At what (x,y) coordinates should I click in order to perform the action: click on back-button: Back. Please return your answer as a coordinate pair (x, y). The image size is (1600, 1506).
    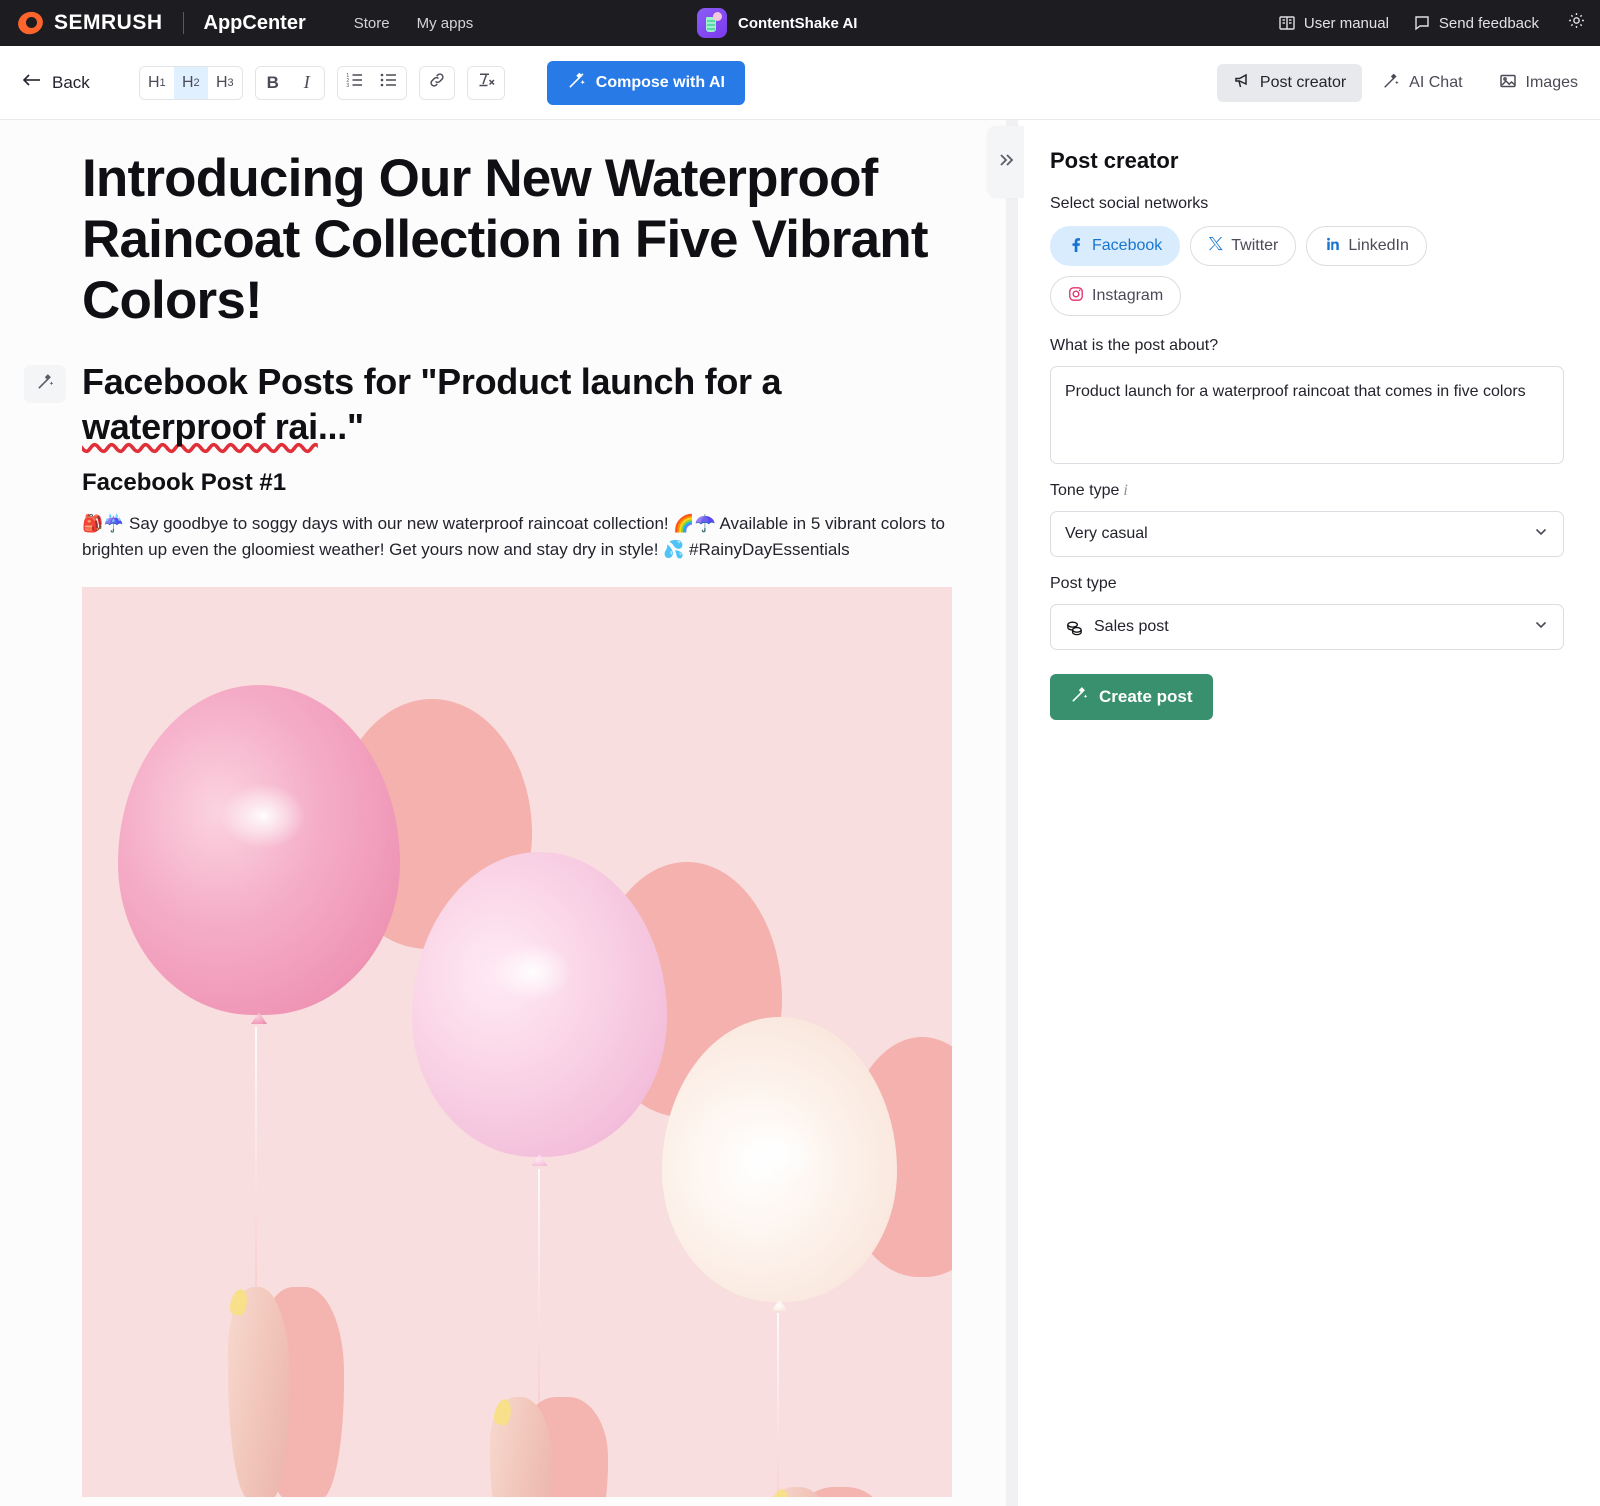
    Looking at the image, I should click on (56, 82).